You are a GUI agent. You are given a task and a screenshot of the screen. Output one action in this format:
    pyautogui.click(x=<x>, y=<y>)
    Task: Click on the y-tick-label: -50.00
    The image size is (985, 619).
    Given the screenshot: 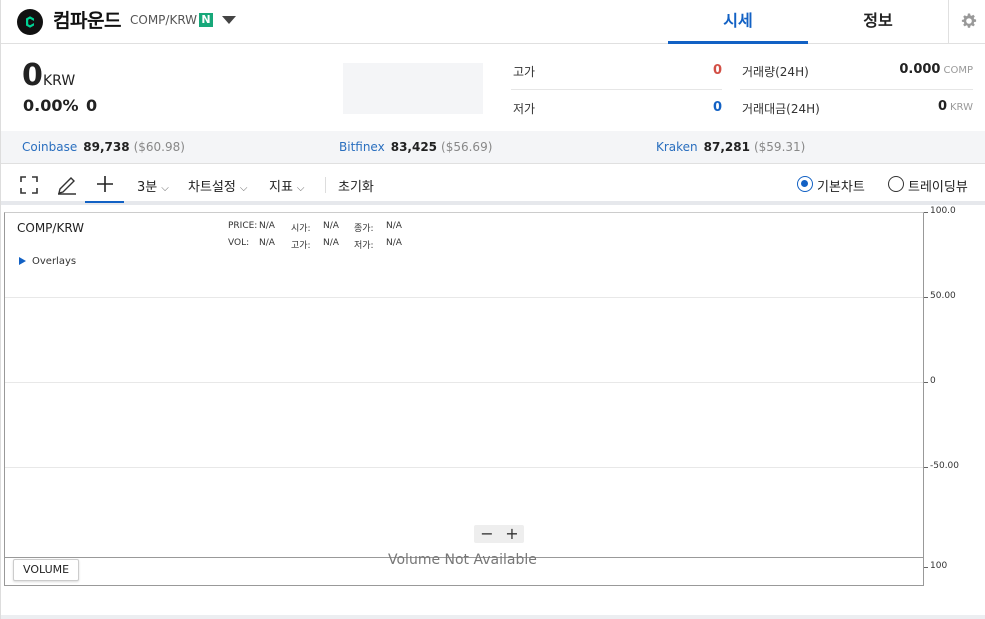 What is the action you would take?
    pyautogui.click(x=945, y=466)
    